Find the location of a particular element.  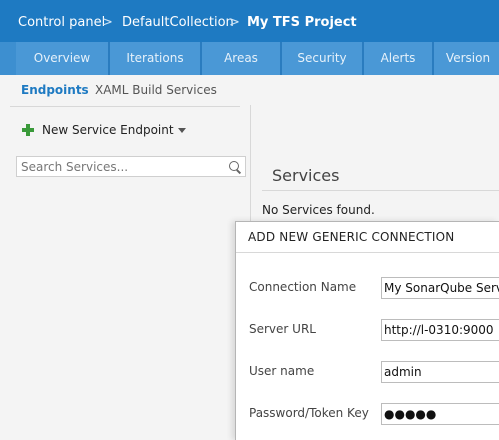

server-url-input is located at coordinates (440, 330).